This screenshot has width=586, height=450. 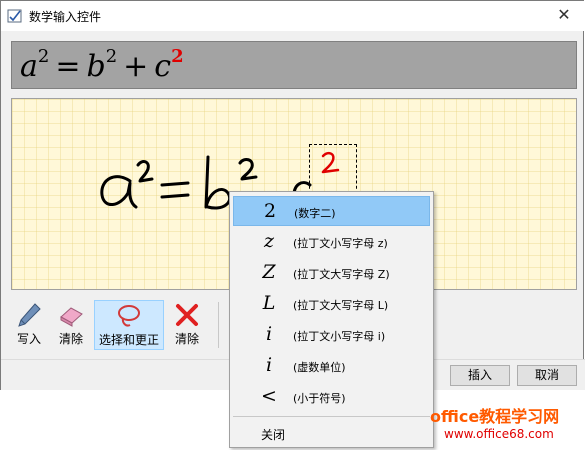 I want to click on menu-item-uppercase-l: L (拉丁文大写字母 L), so click(x=331, y=304).